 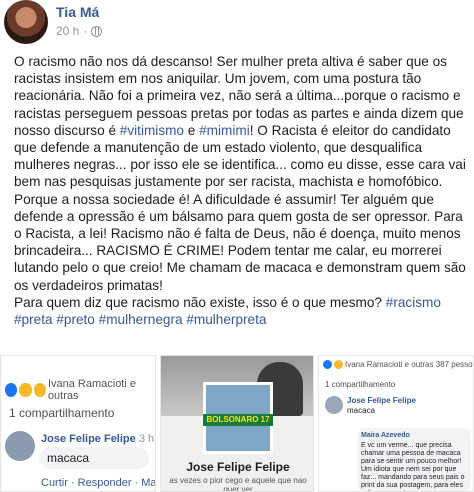 I want to click on hashtag-mimimi: #mimimi, so click(x=224, y=130).